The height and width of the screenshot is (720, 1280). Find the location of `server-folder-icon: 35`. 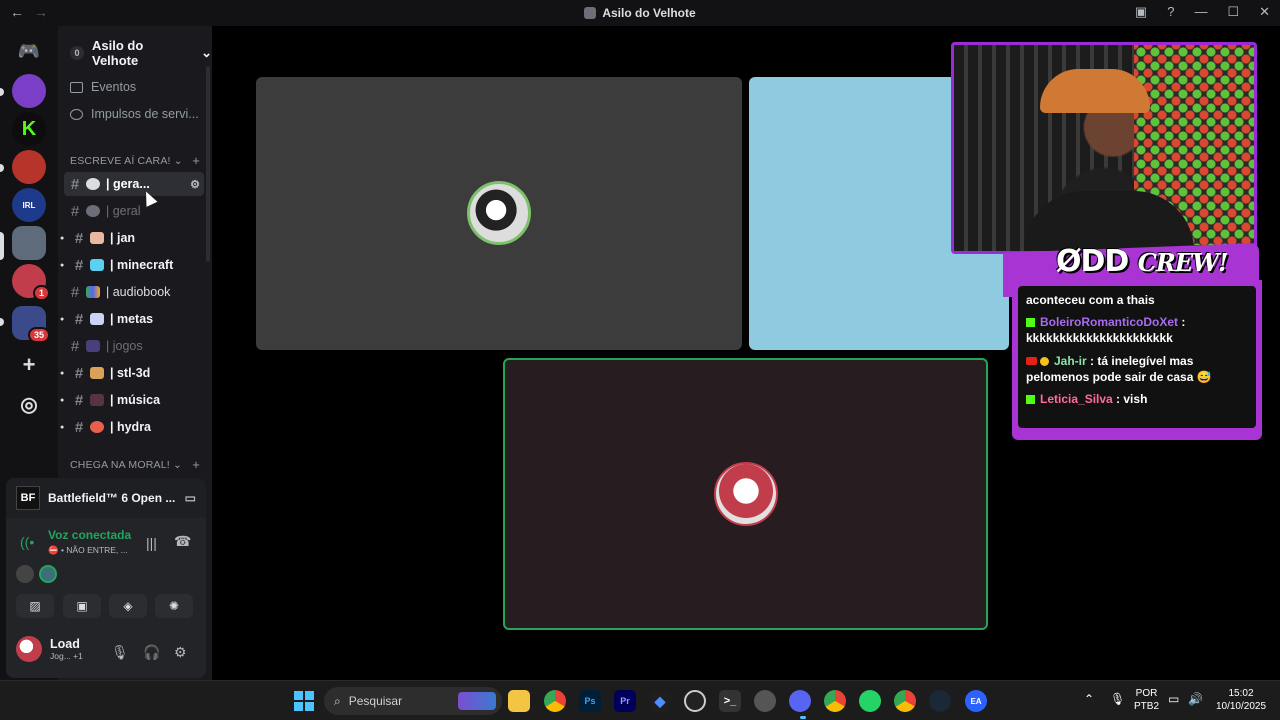

server-folder-icon: 35 is located at coordinates (31, 324).